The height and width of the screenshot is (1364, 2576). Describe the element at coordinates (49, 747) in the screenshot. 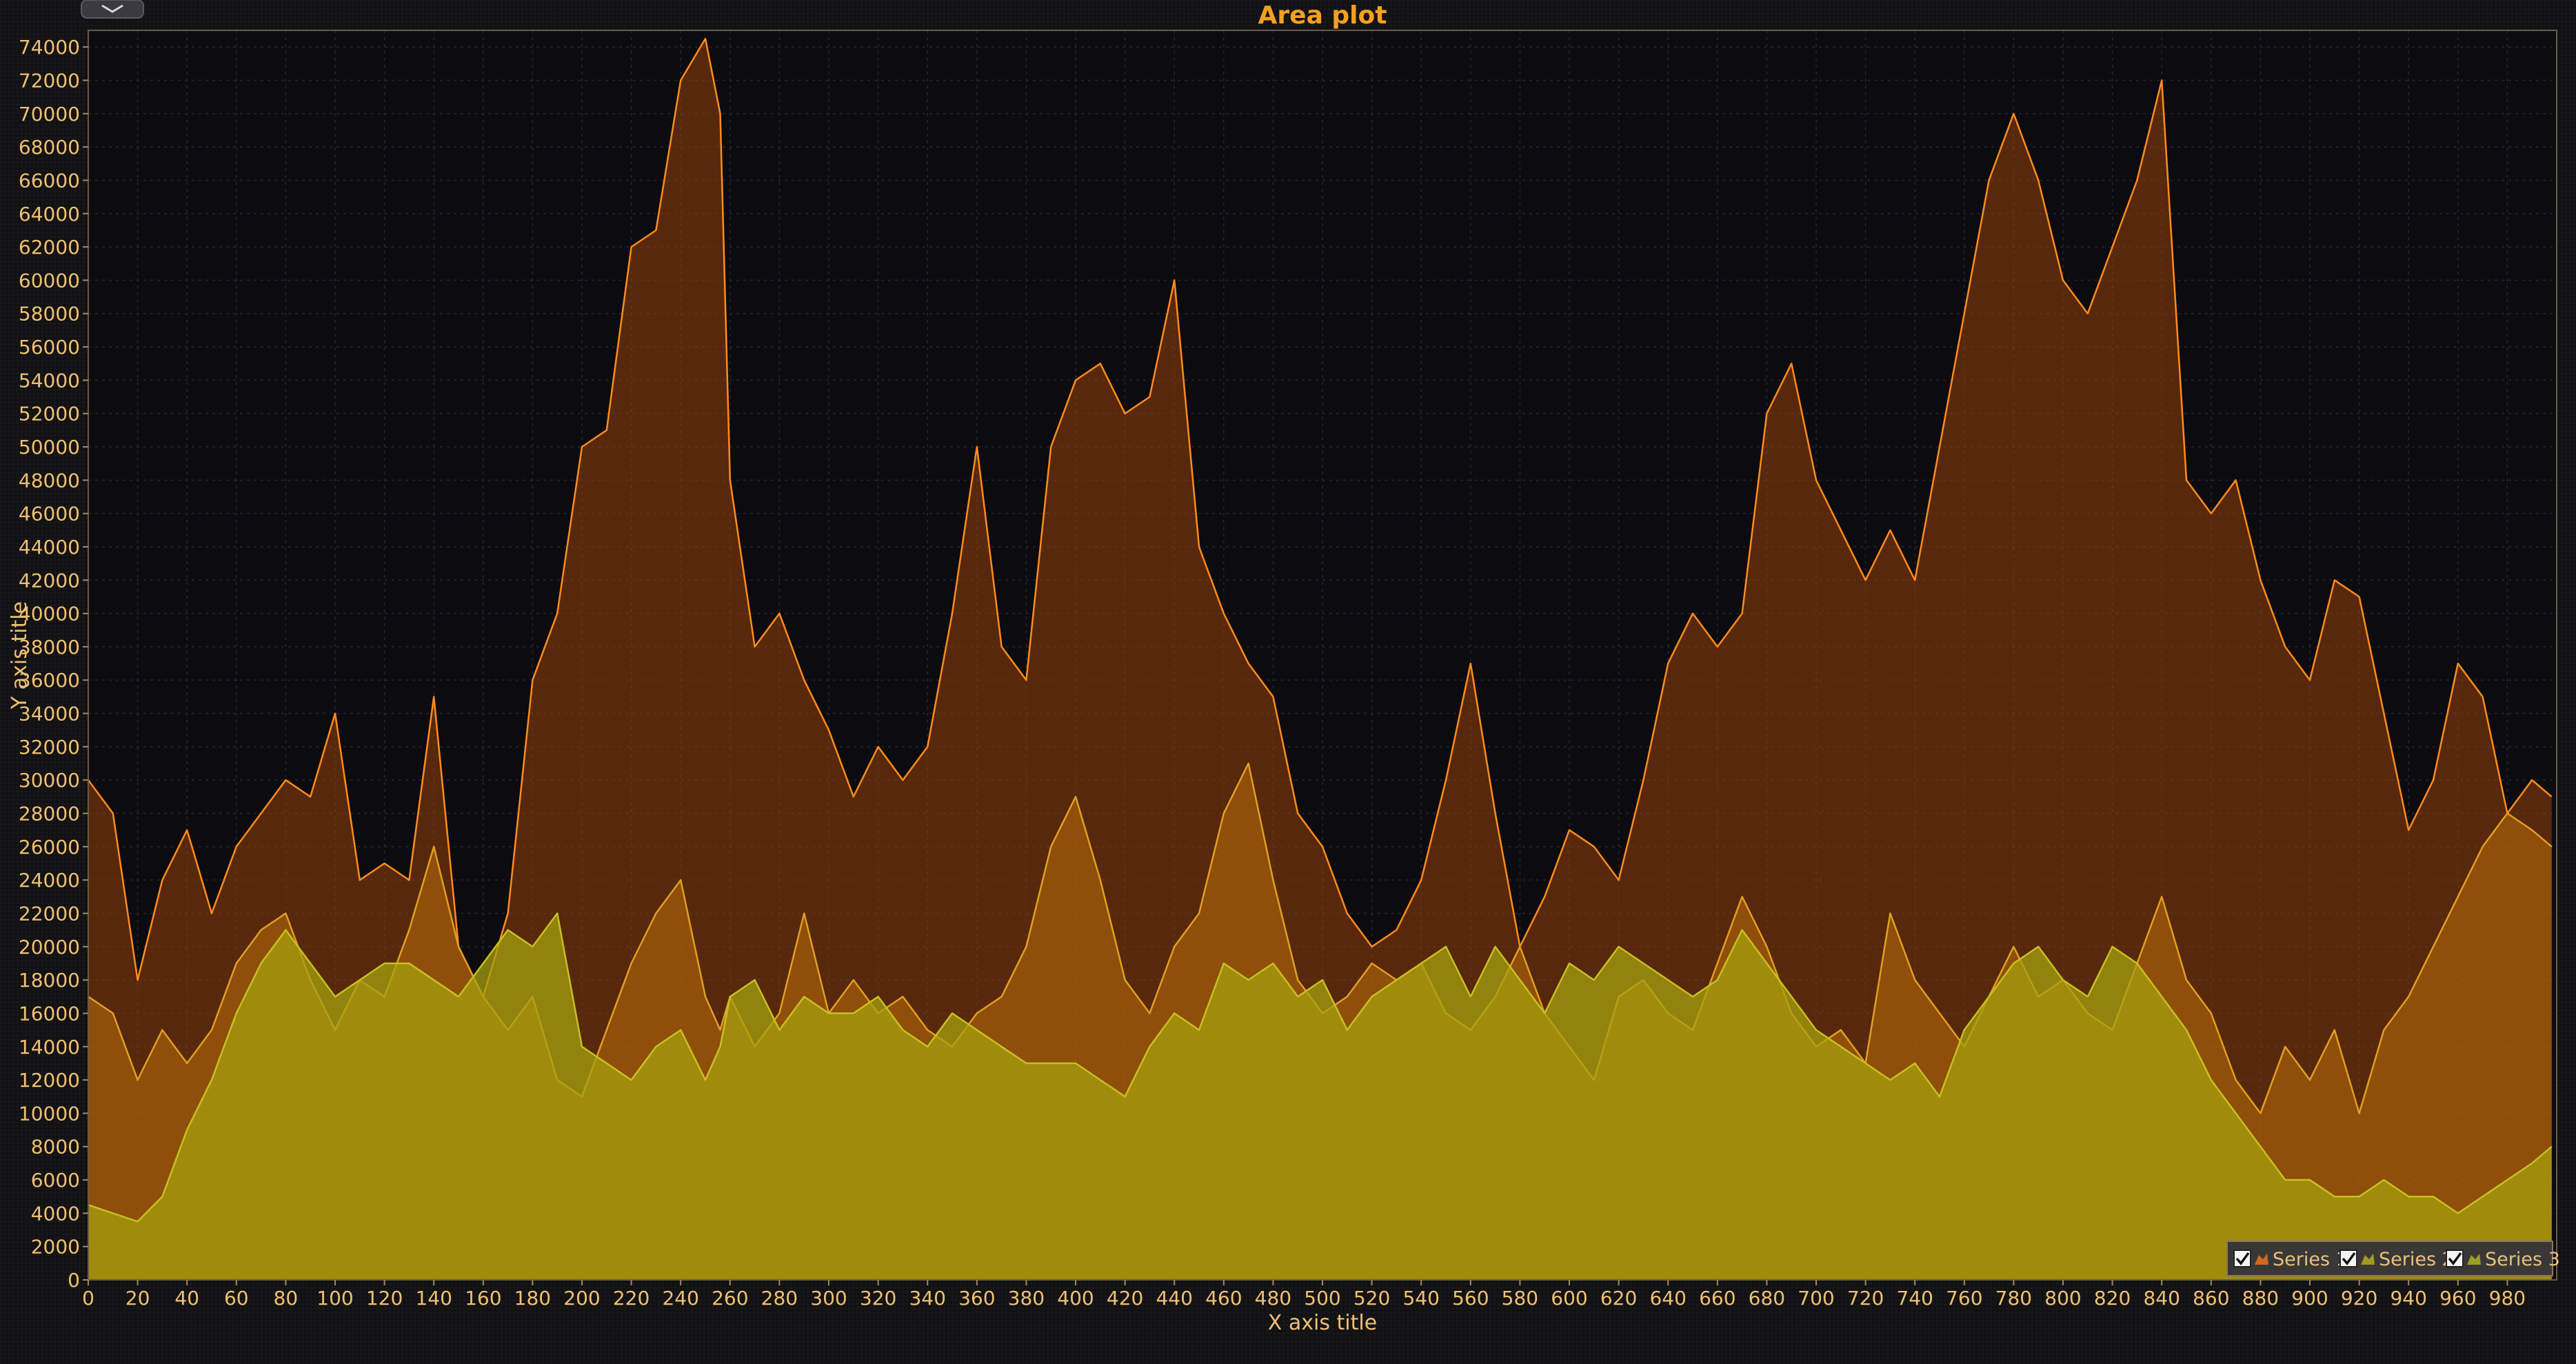

I see `y-tick-label: 32000` at that location.